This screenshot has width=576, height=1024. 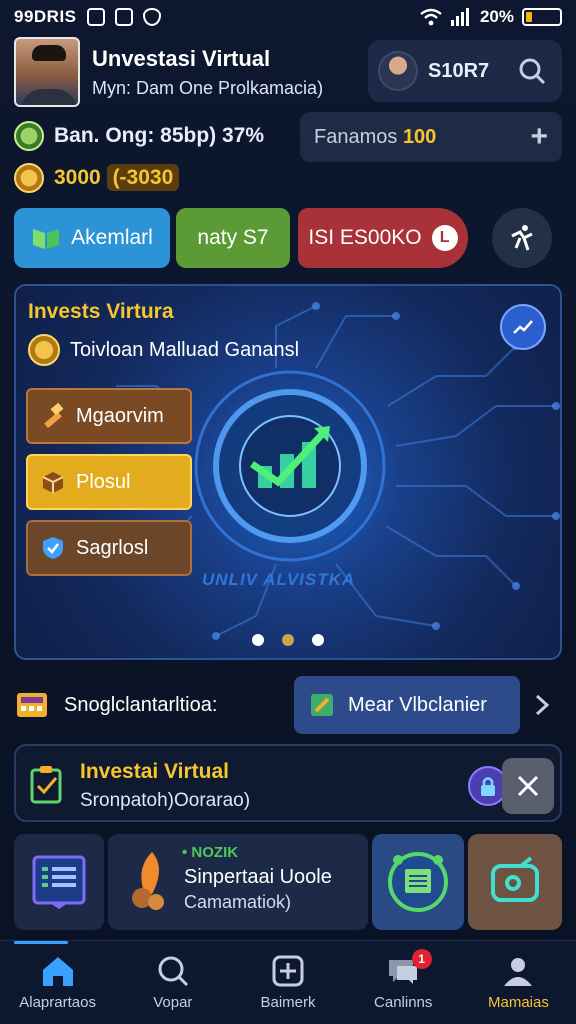 What do you see at coordinates (288, 971) in the screenshot?
I see `add-box-icon` at bounding box center [288, 971].